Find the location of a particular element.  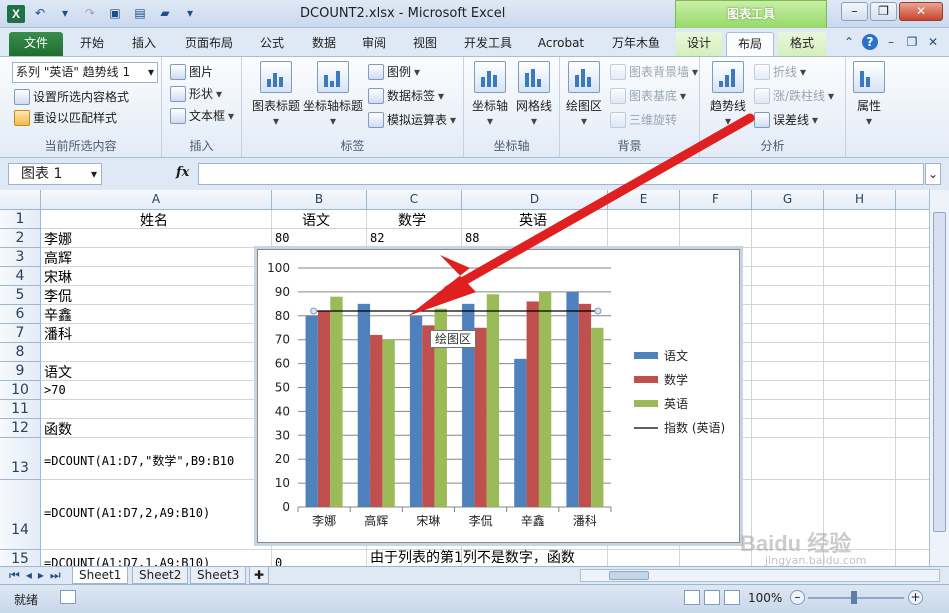

horizontal-scroll-thumb is located at coordinates (629, 575).